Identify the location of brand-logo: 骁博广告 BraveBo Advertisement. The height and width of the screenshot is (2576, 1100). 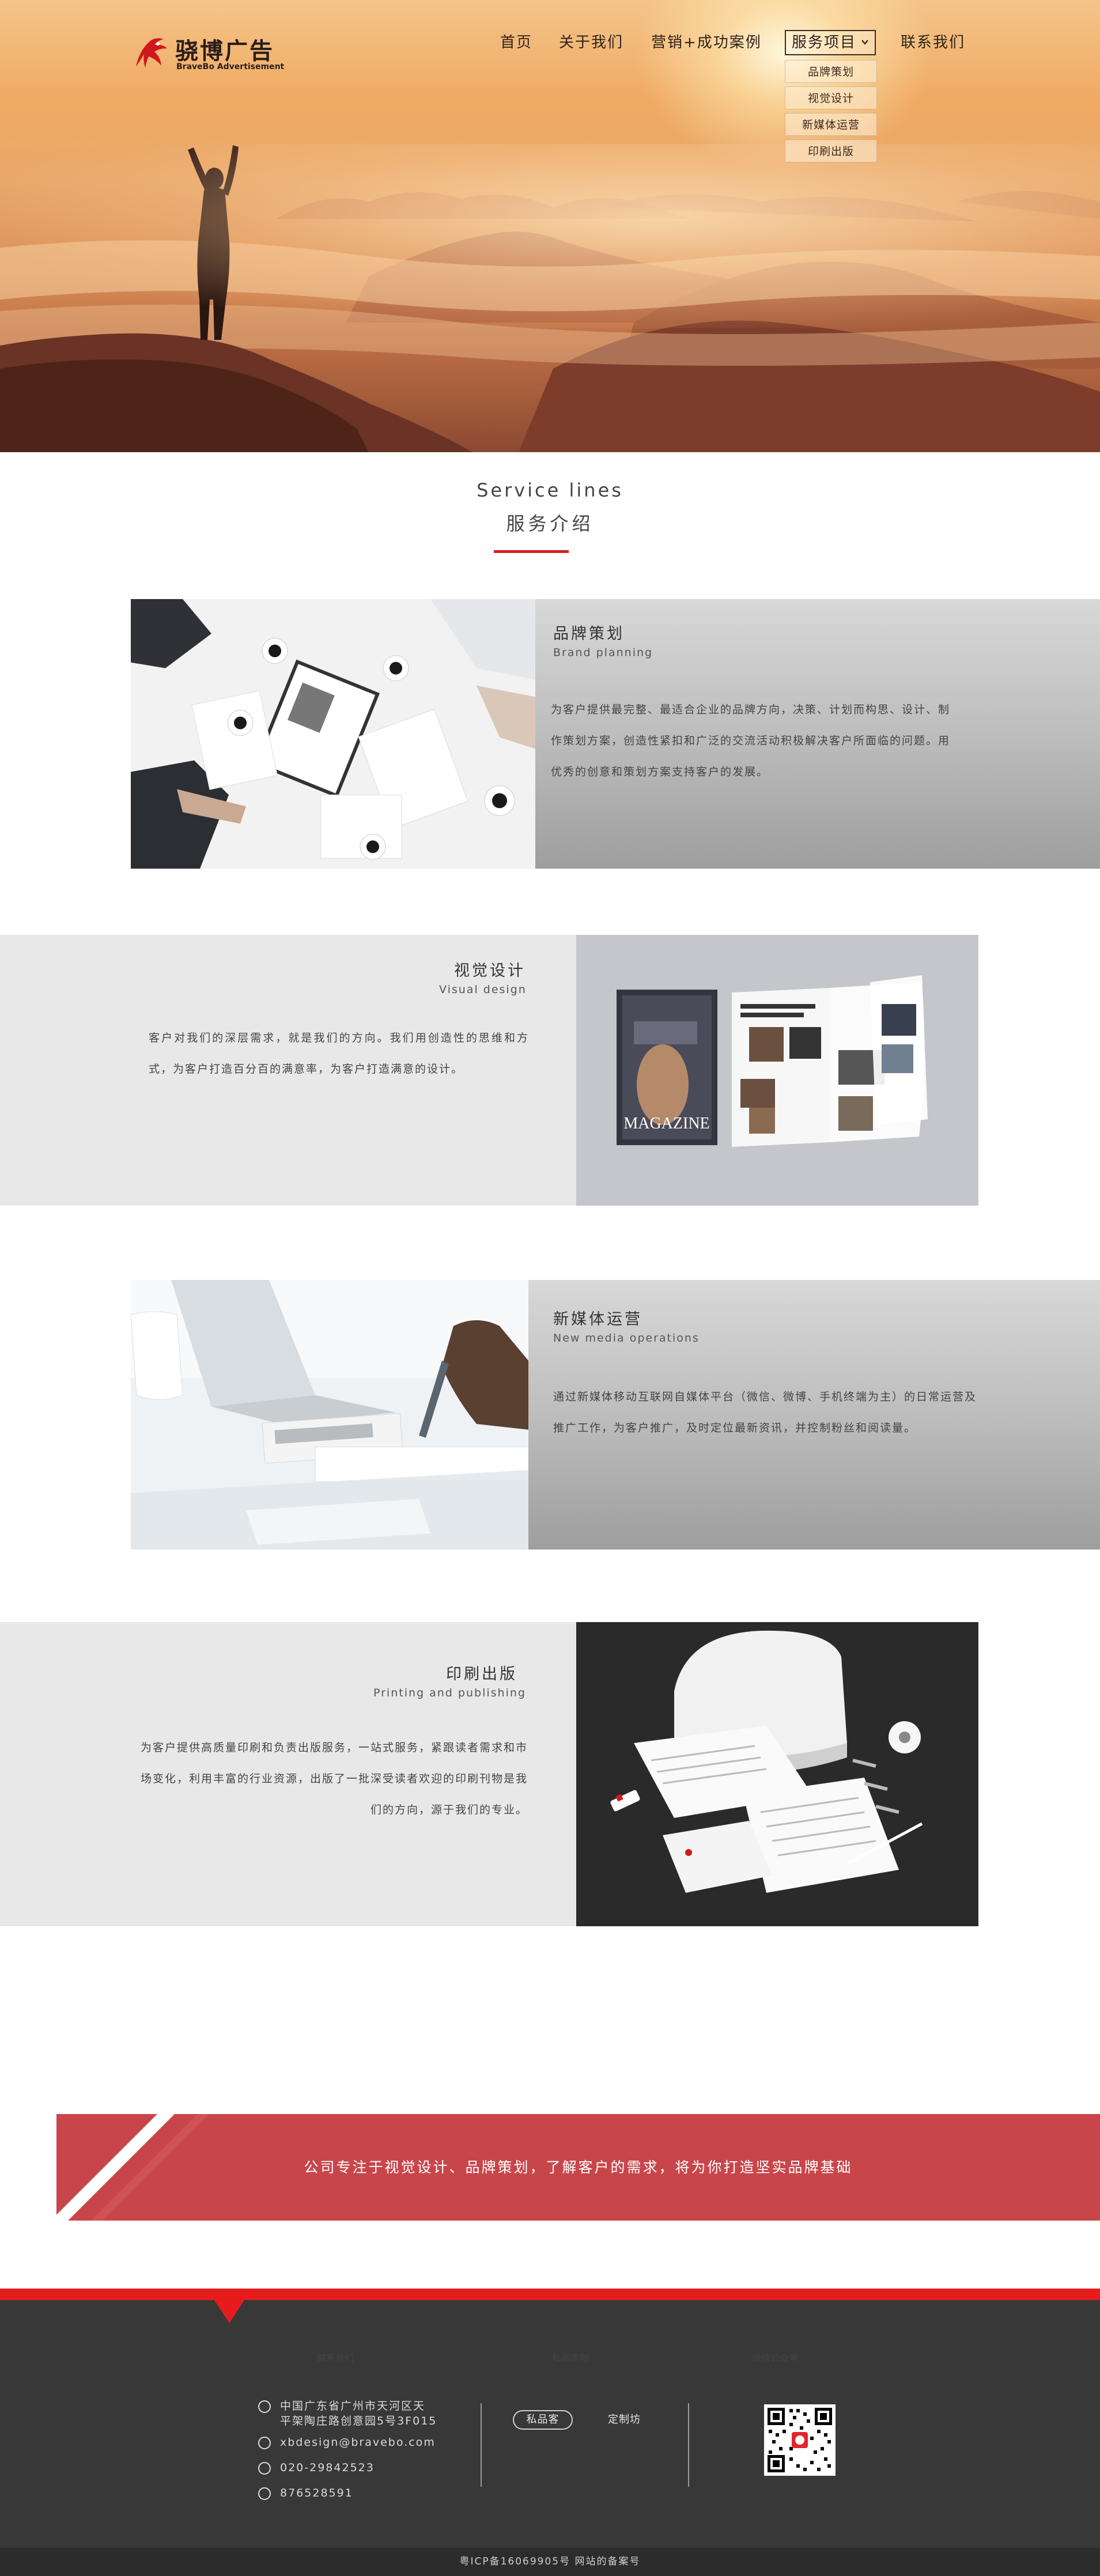
(207, 53).